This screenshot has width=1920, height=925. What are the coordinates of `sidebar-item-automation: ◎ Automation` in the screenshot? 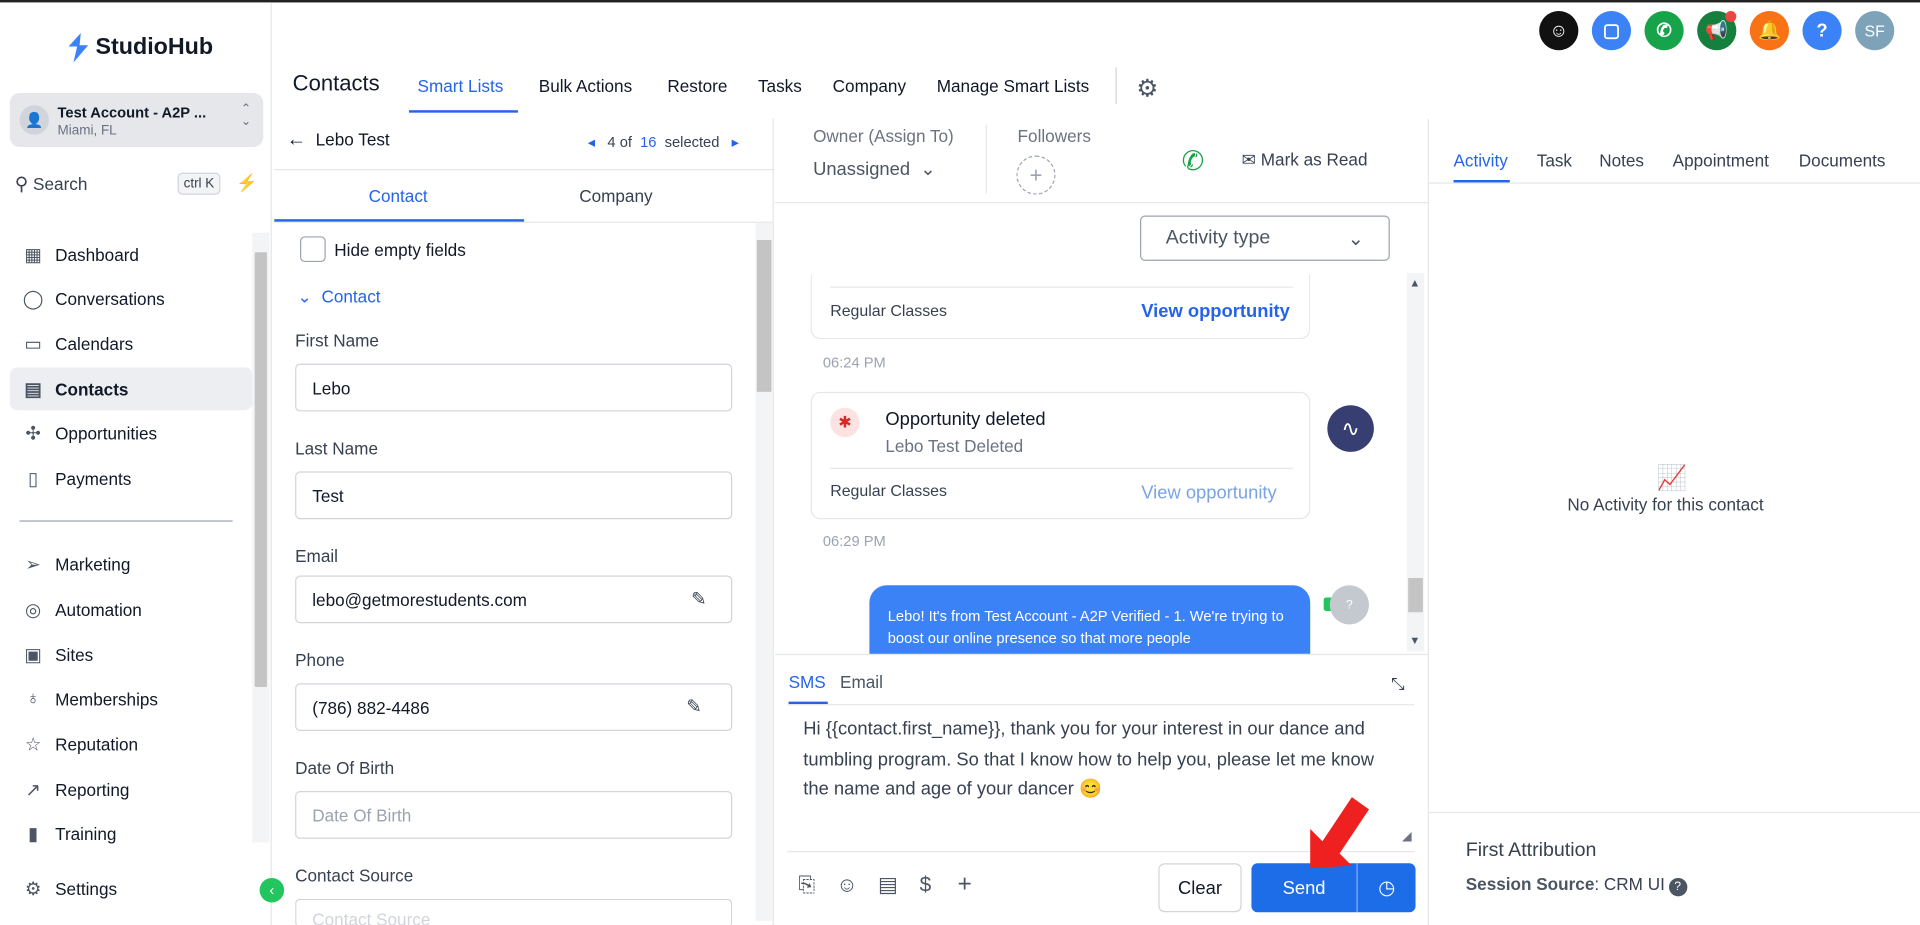 It's located at (131, 609).